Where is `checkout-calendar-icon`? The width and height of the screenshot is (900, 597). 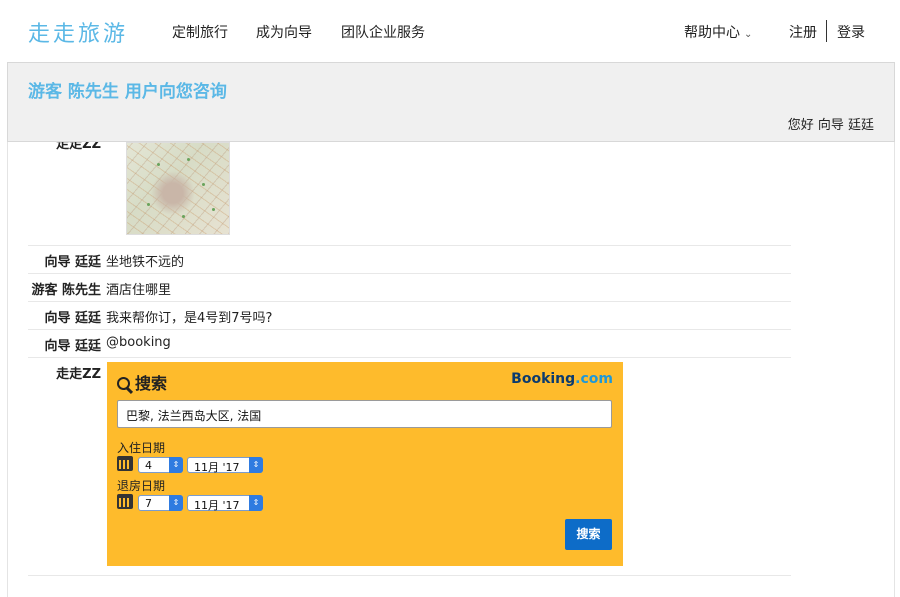
checkout-calendar-icon is located at coordinates (125, 501).